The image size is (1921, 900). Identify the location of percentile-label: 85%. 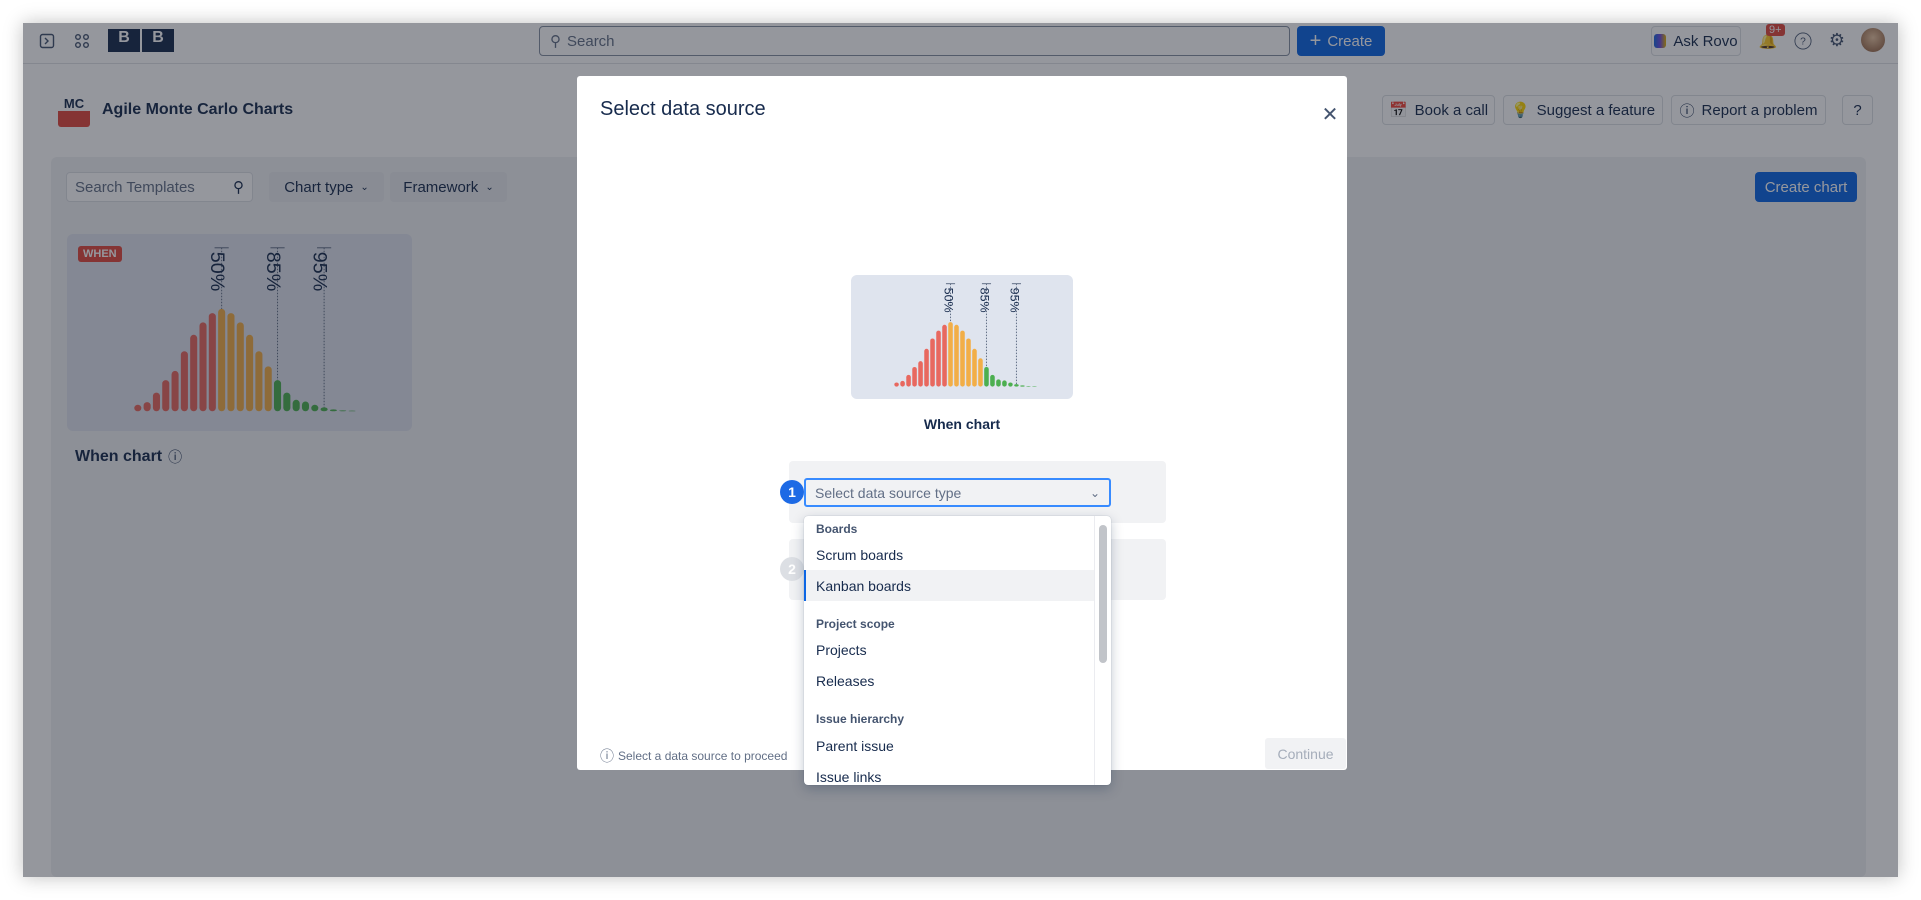
(985, 300).